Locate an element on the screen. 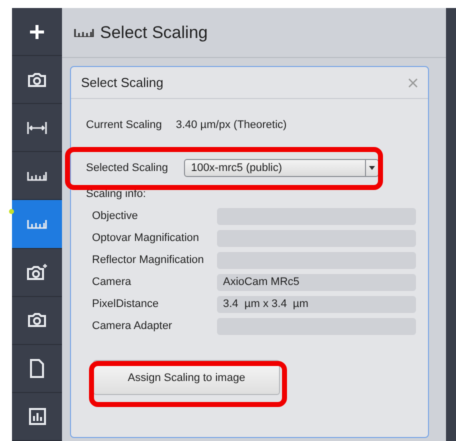  field-value: 3.40 µm/px (Theoretic) is located at coordinates (231, 125).